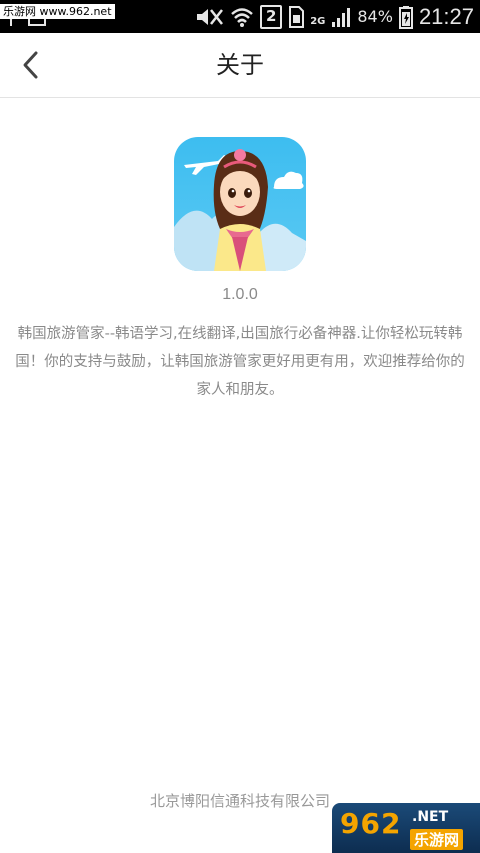 The height and width of the screenshot is (853, 480). What do you see at coordinates (296, 16) in the screenshot?
I see `sim-card-icon` at bounding box center [296, 16].